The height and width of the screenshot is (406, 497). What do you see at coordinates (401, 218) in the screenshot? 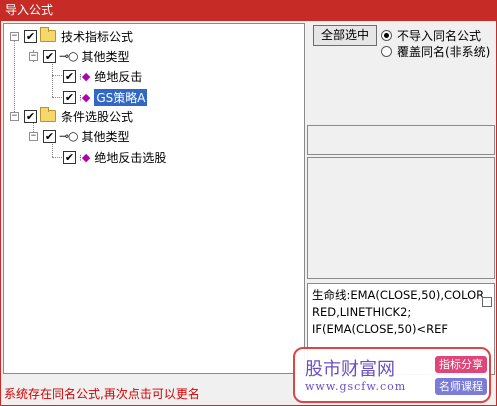
I see `info-box` at bounding box center [401, 218].